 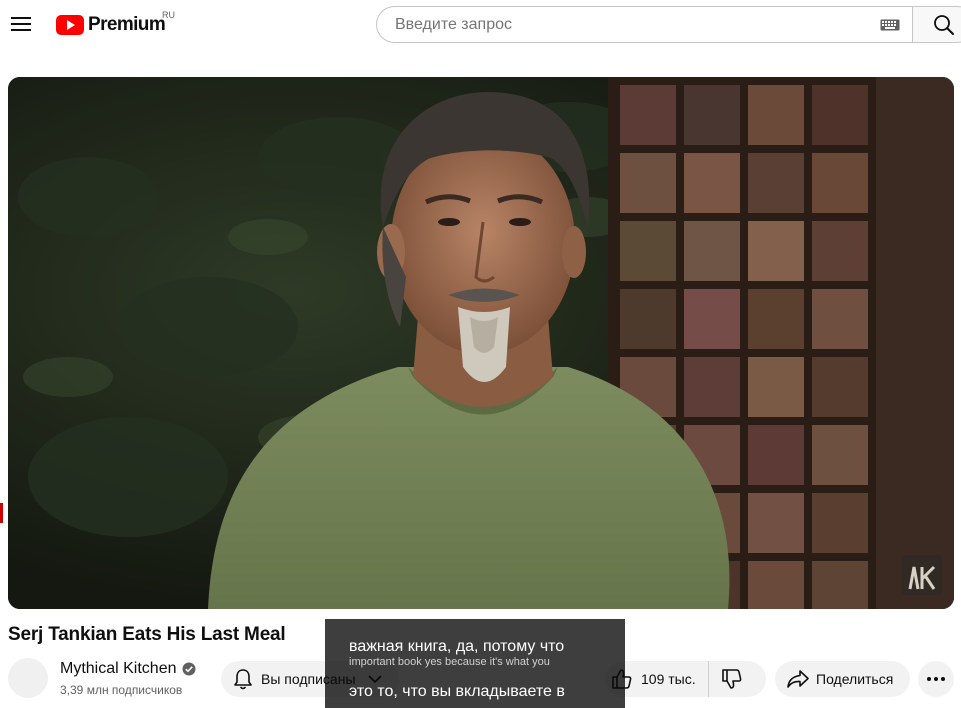 What do you see at coordinates (188, 669) in the screenshot?
I see `verified-badge-icon` at bounding box center [188, 669].